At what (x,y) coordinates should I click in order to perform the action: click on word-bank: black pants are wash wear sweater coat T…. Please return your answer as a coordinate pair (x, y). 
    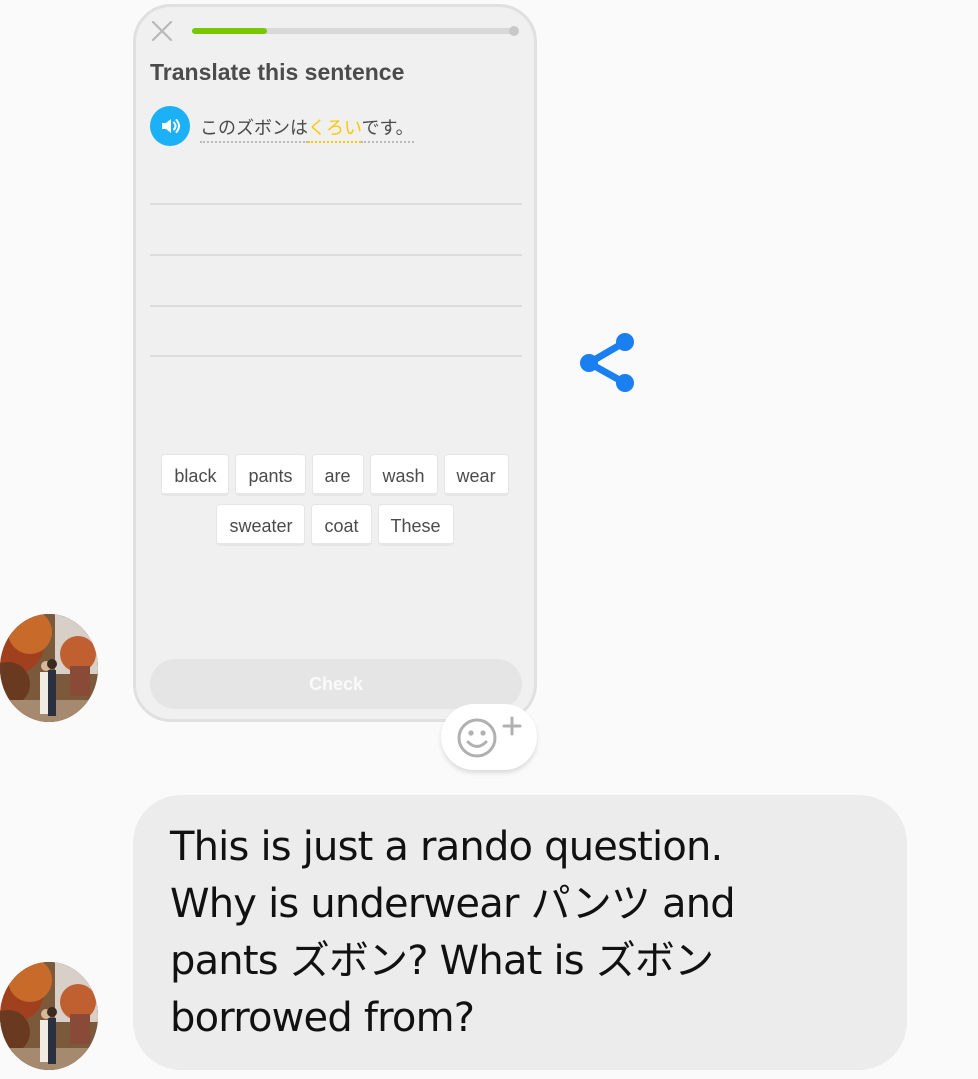
    Looking at the image, I should click on (335, 504).